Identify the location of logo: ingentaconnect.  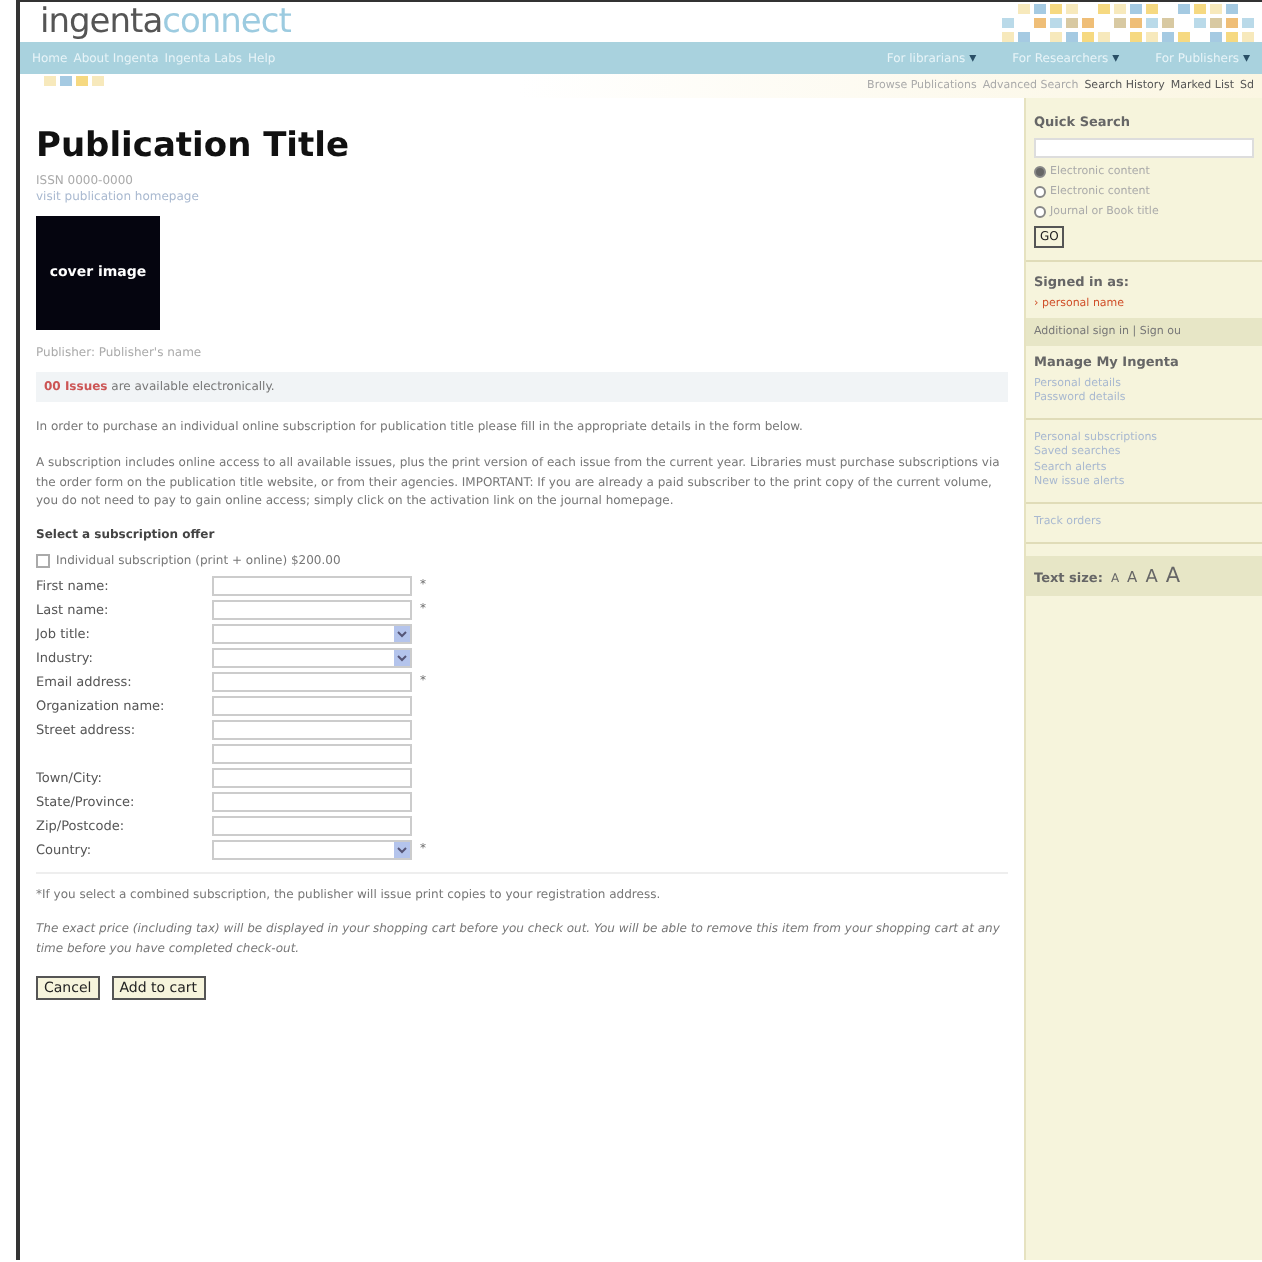
(165, 22).